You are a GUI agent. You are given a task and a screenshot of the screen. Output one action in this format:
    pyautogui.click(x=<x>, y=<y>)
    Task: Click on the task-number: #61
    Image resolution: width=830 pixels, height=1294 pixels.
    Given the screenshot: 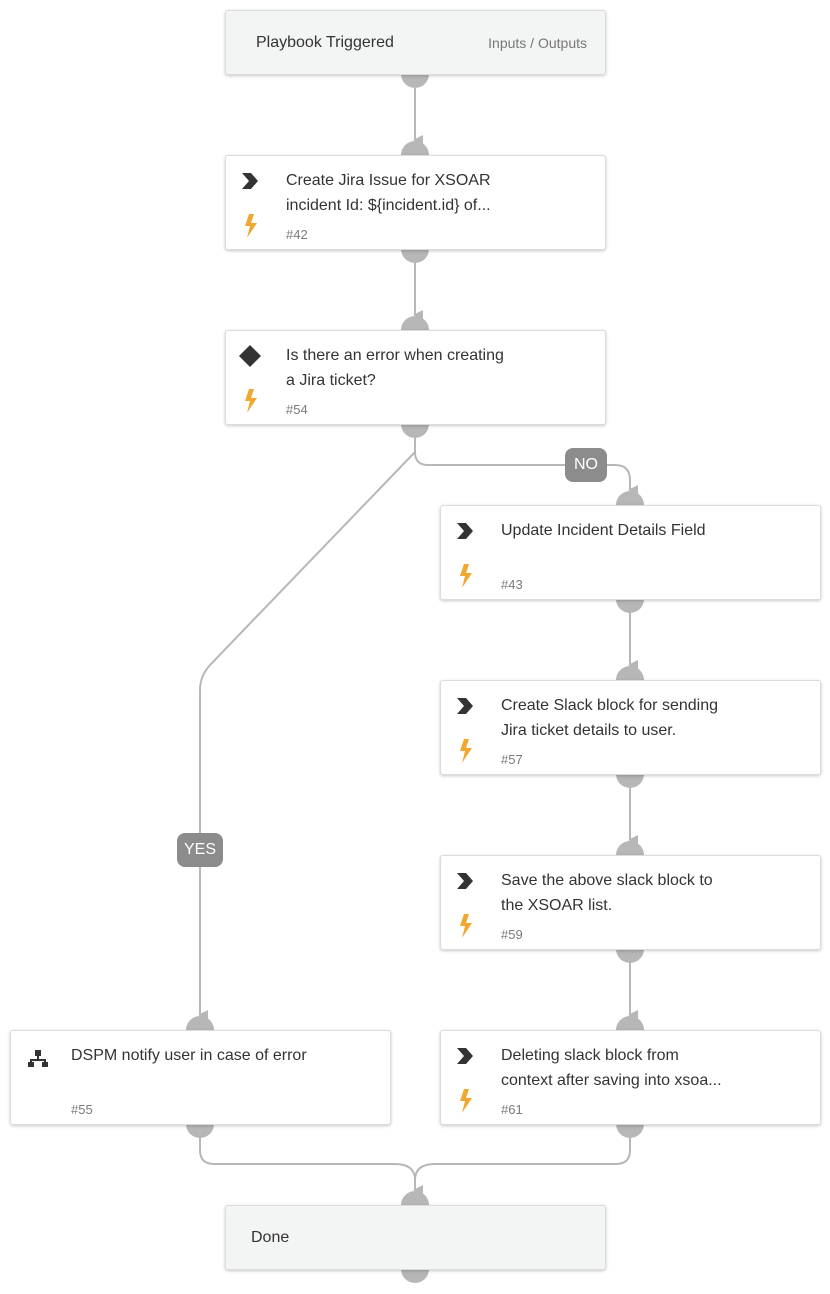 What is the action you would take?
    pyautogui.click(x=512, y=1109)
    